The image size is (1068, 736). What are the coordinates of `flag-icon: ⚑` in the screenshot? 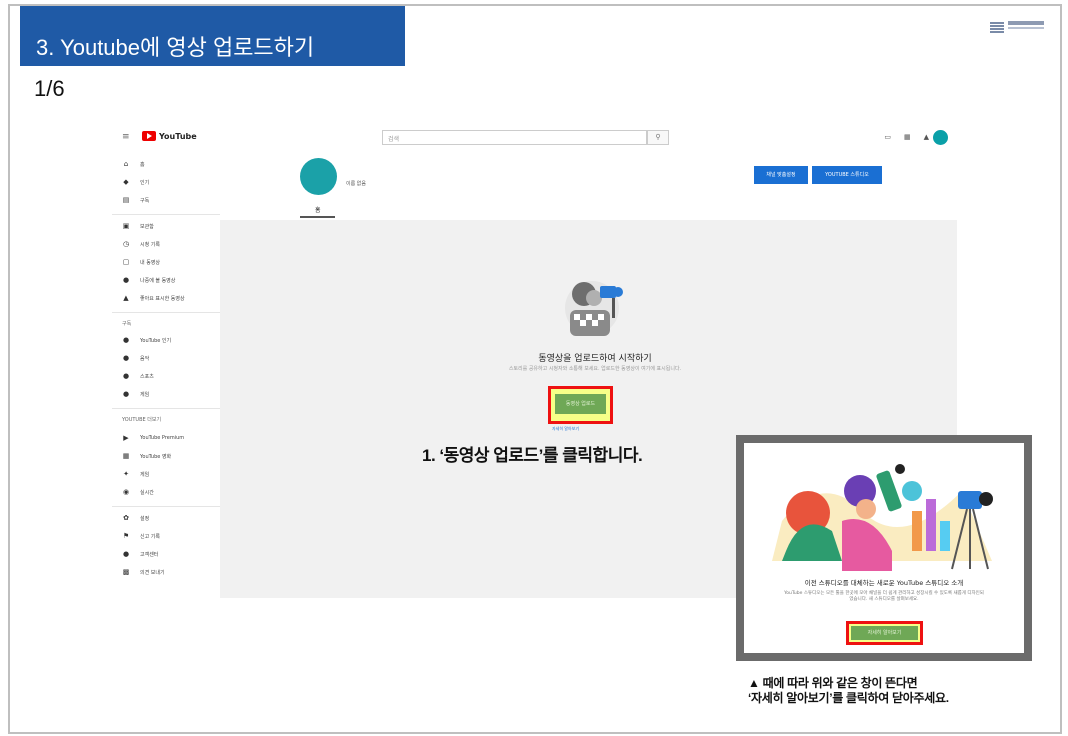 It's located at (126, 536).